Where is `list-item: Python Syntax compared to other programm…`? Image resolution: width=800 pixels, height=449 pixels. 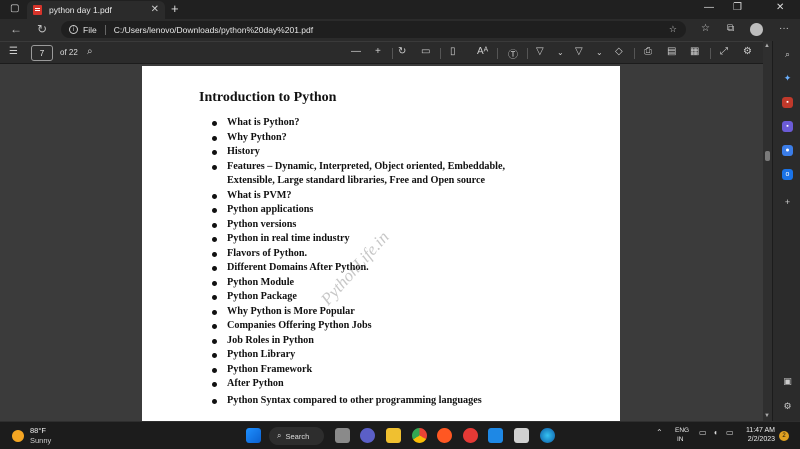
list-item: Python Syntax compared to other programm… is located at coordinates (372, 401).